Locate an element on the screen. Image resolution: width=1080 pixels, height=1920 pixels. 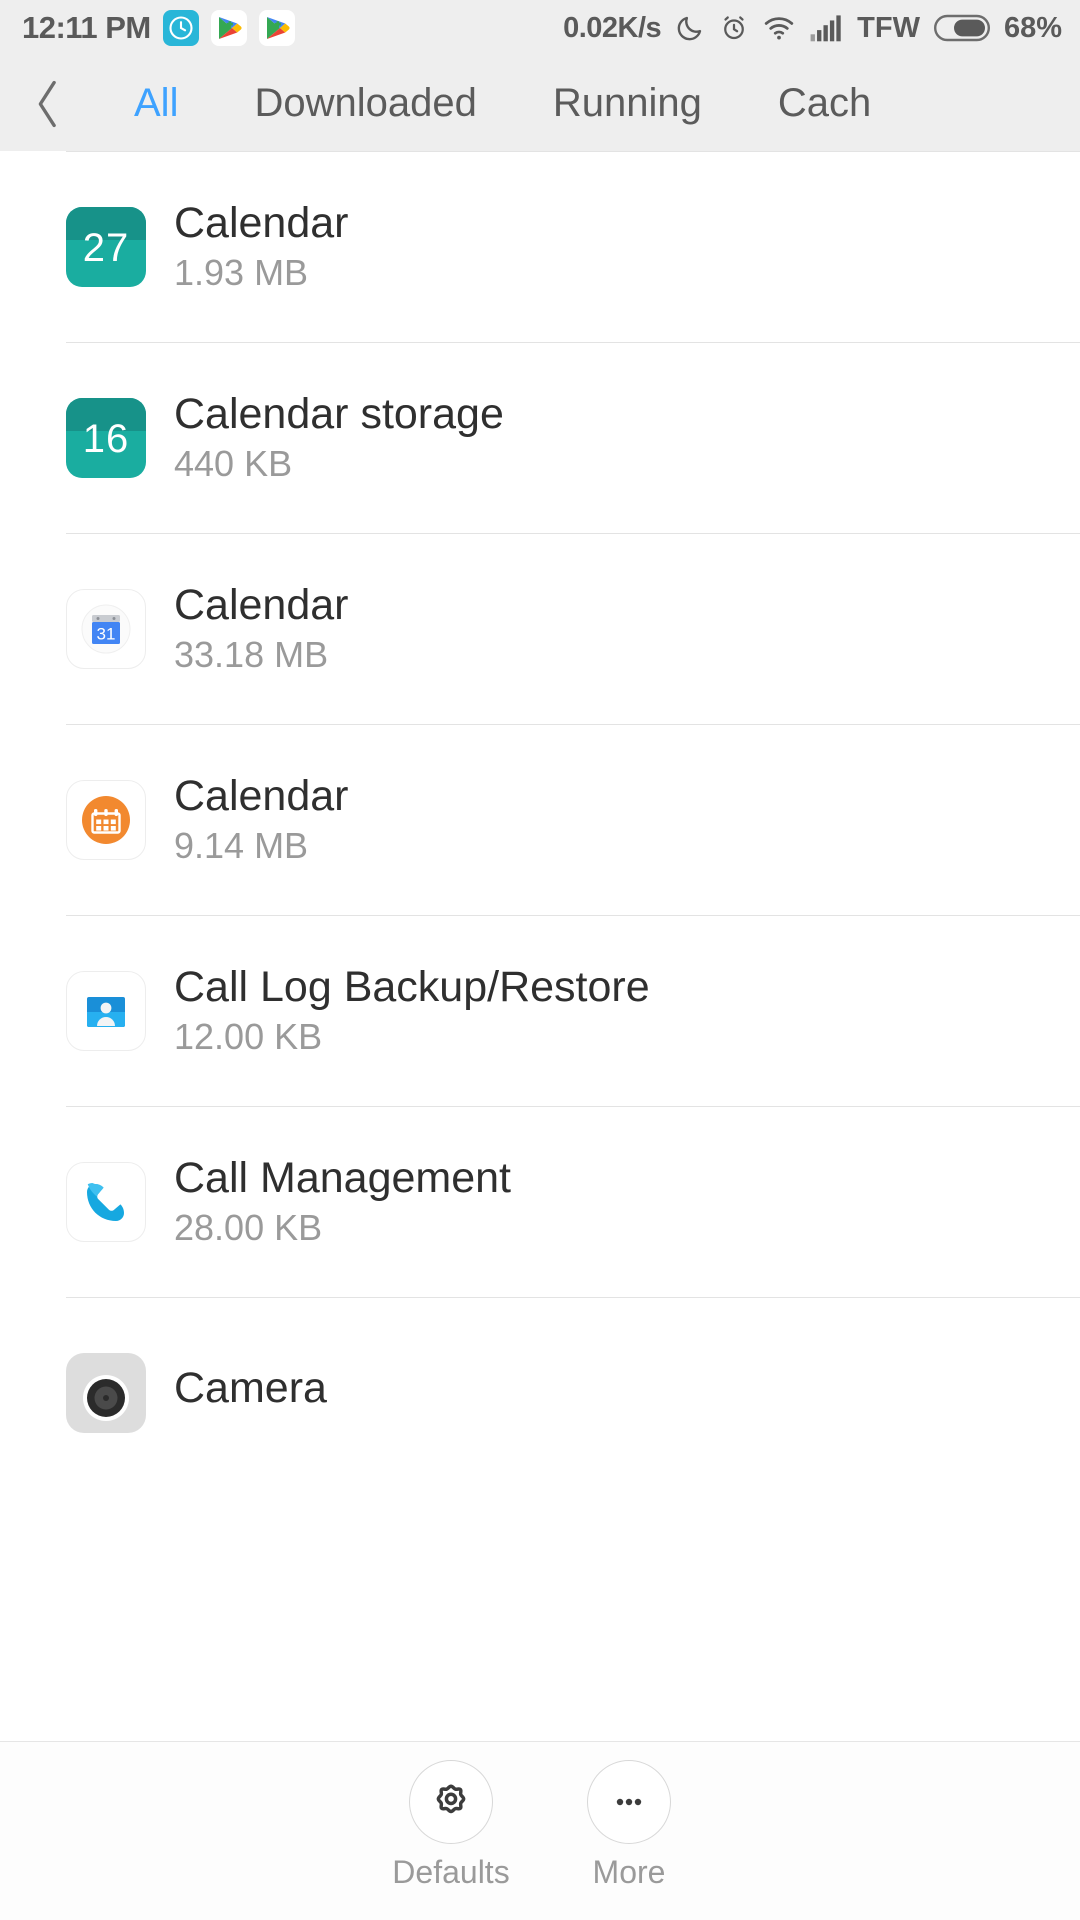
table-row: Camera is located at coordinates (540, 1392).